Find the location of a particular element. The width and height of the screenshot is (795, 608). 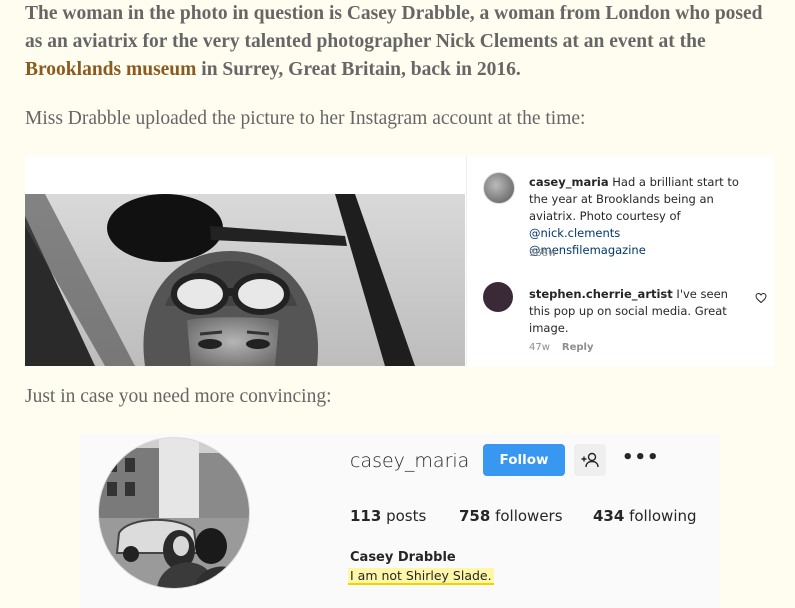

heart-outline-icon is located at coordinates (761, 298).